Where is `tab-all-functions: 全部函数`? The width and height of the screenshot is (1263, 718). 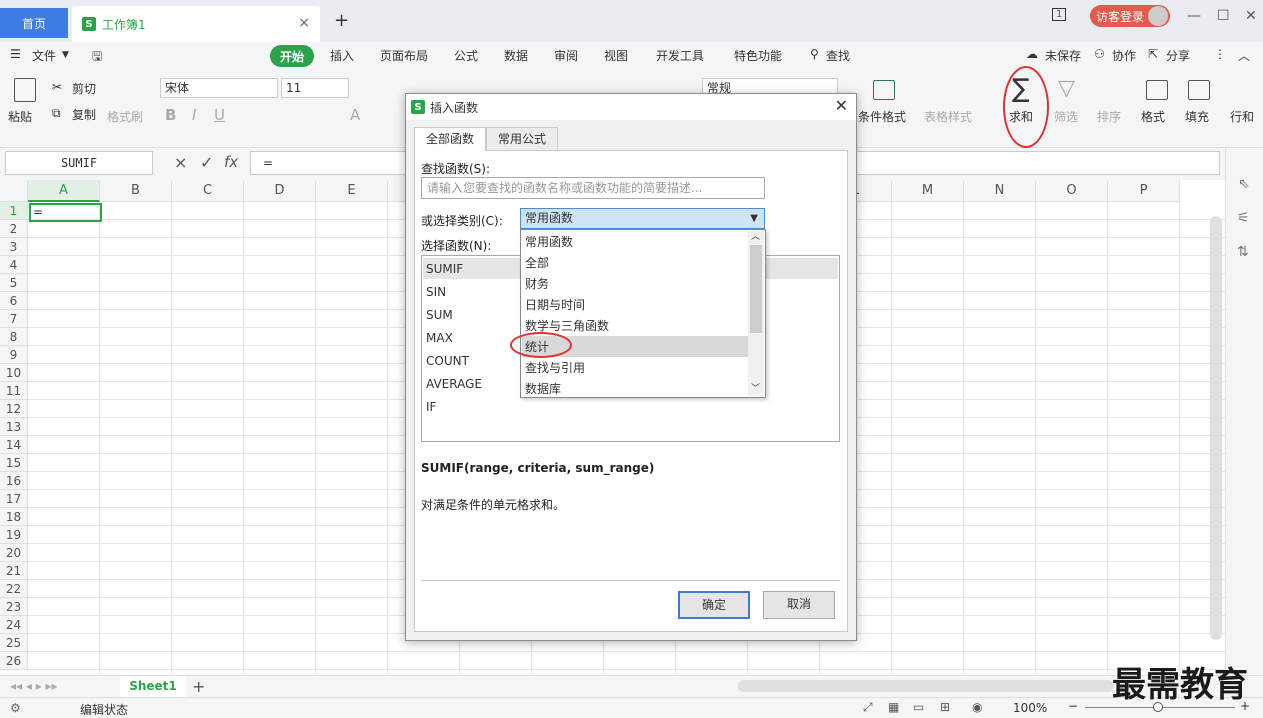 tab-all-functions: 全部函数 is located at coordinates (450, 139).